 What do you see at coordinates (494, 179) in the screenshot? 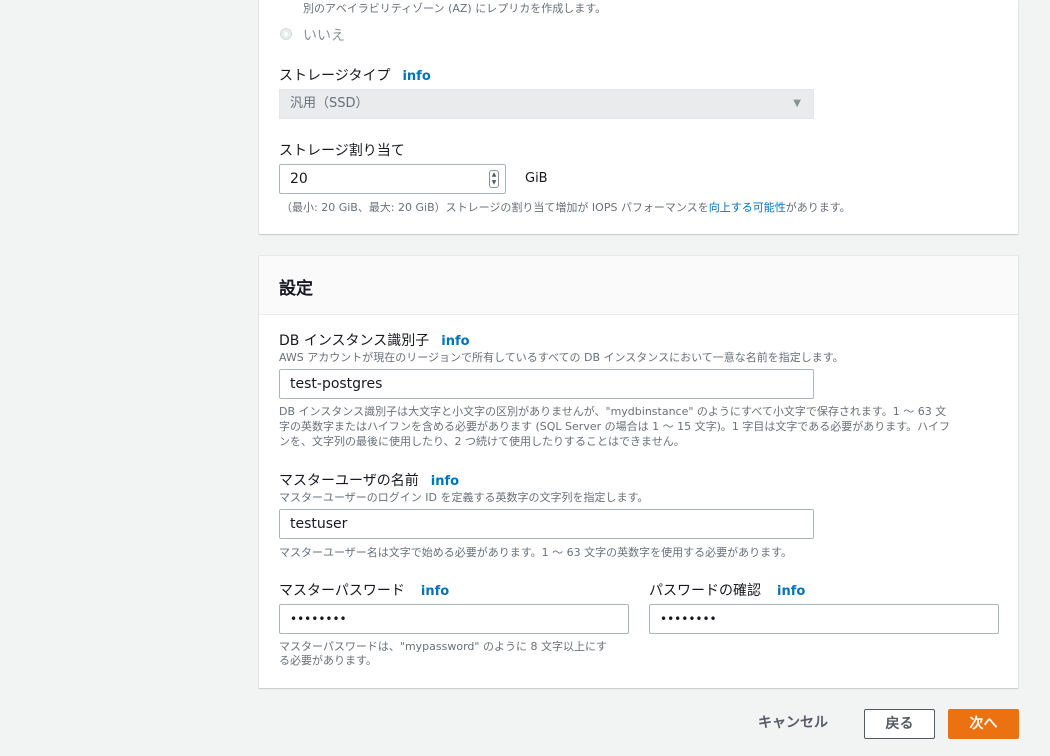
I see `stepper-icon: ▲ ▼` at bounding box center [494, 179].